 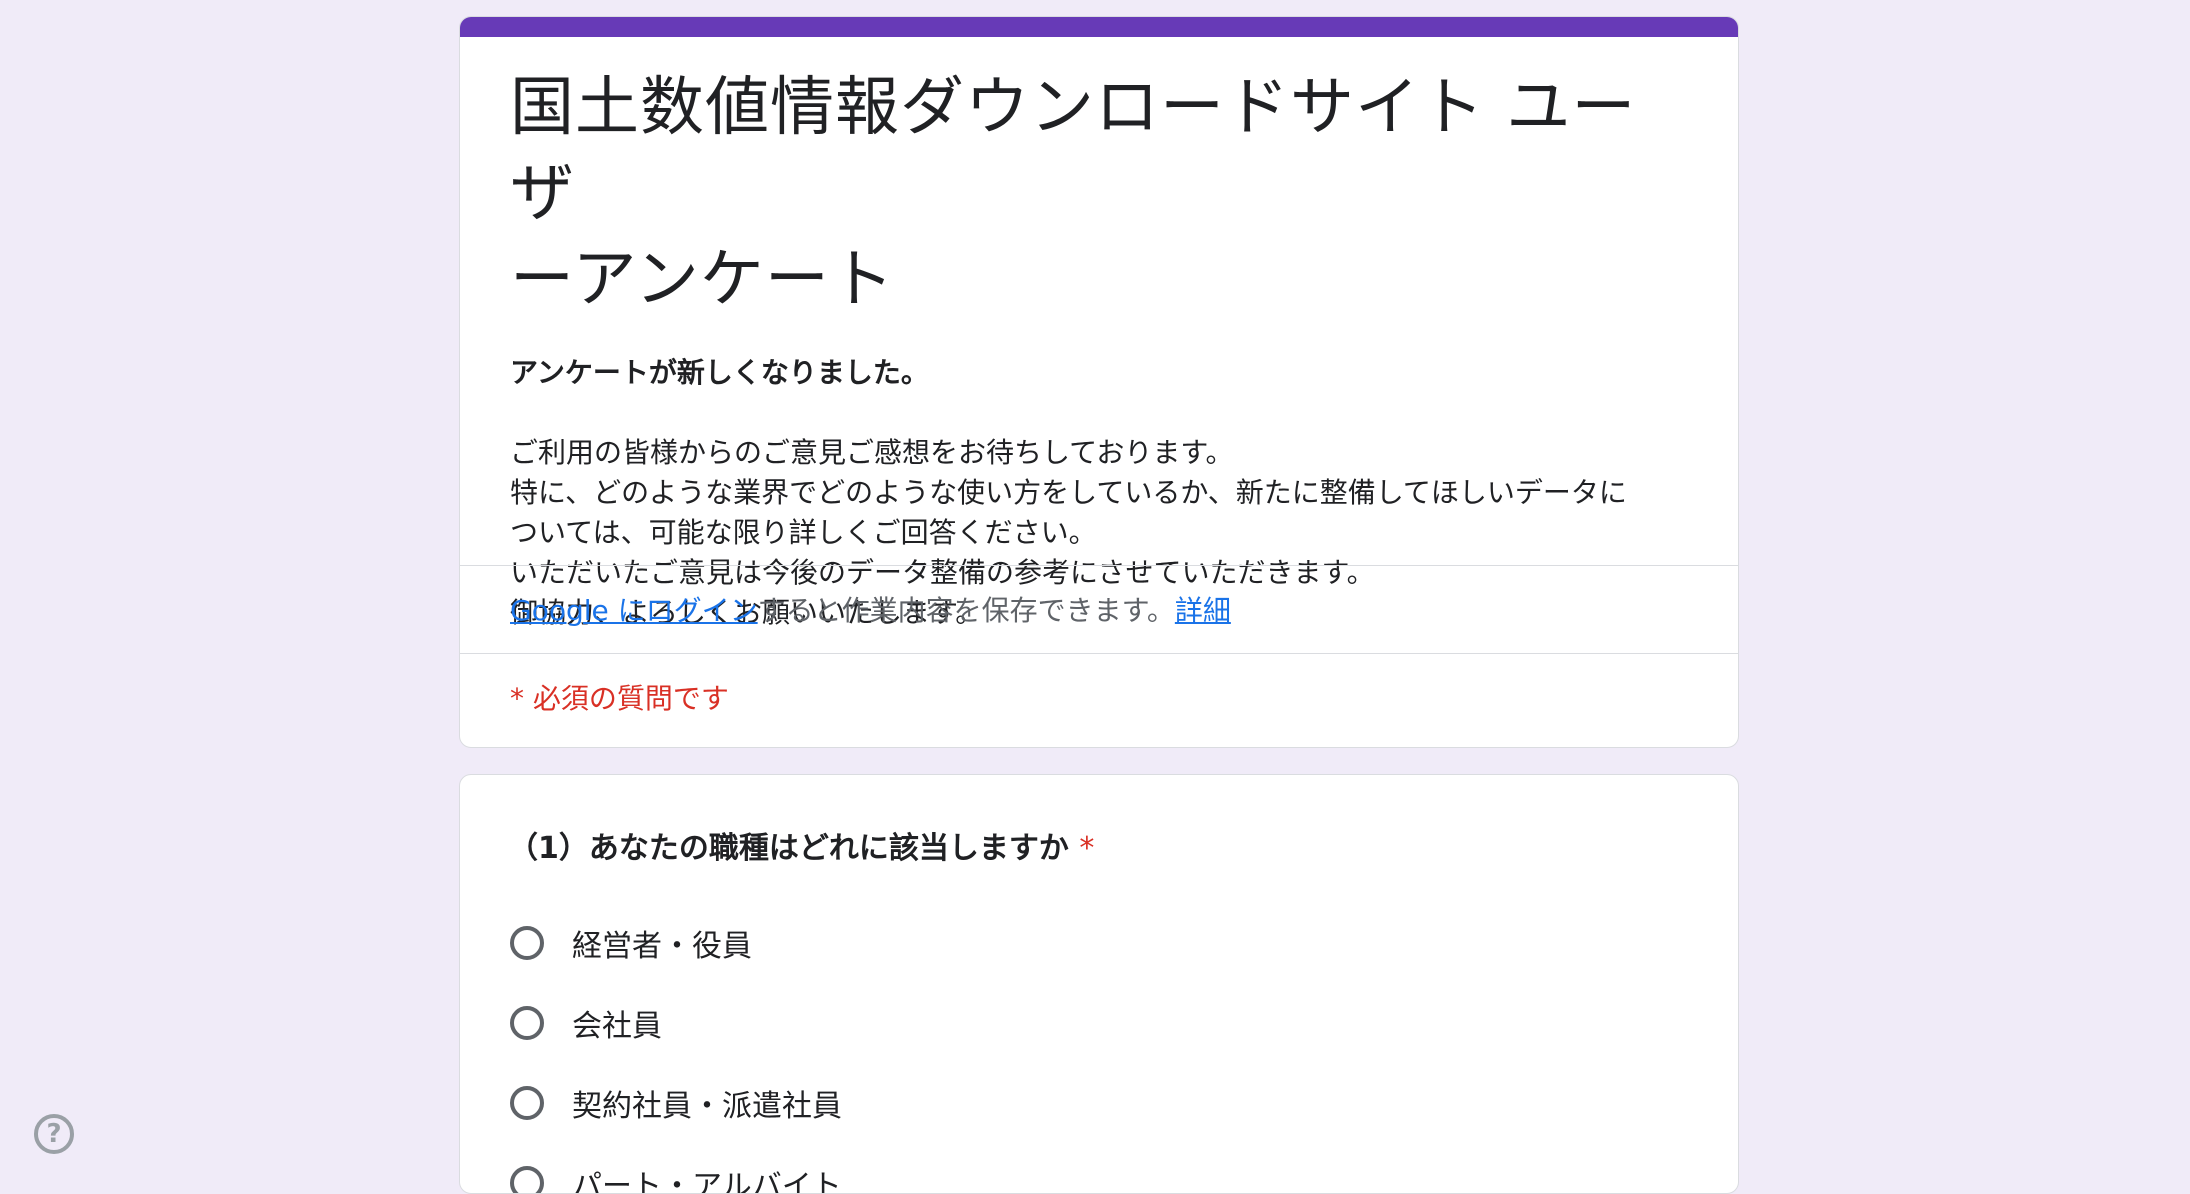 What do you see at coordinates (707, 1181) in the screenshot?
I see `option-label: パート・アルバイト` at bounding box center [707, 1181].